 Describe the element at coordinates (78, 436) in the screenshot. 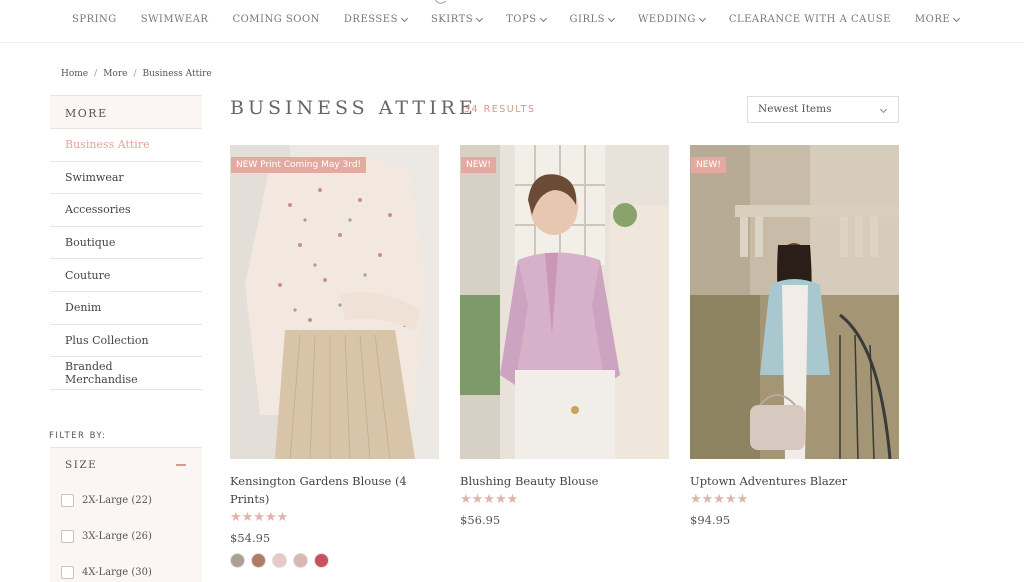

I see `filter-by-label: FILTER BY:` at that location.